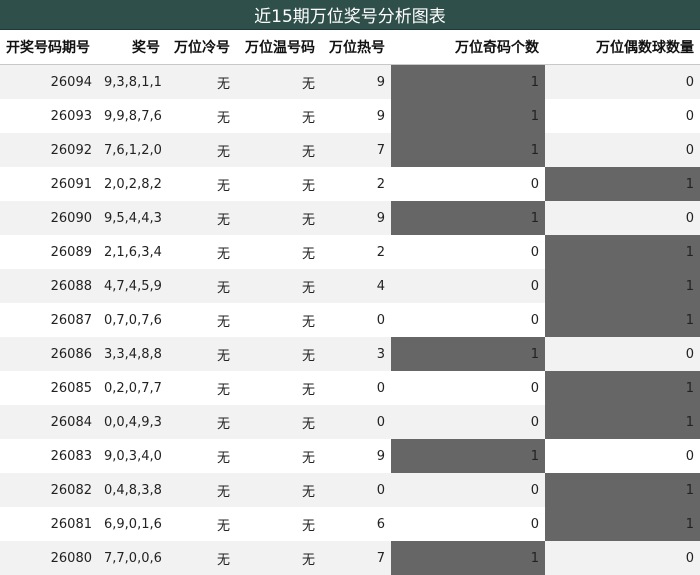  Describe the element at coordinates (132, 218) in the screenshot. I see `cell-numbers: 9,5,4,4,3` at that location.